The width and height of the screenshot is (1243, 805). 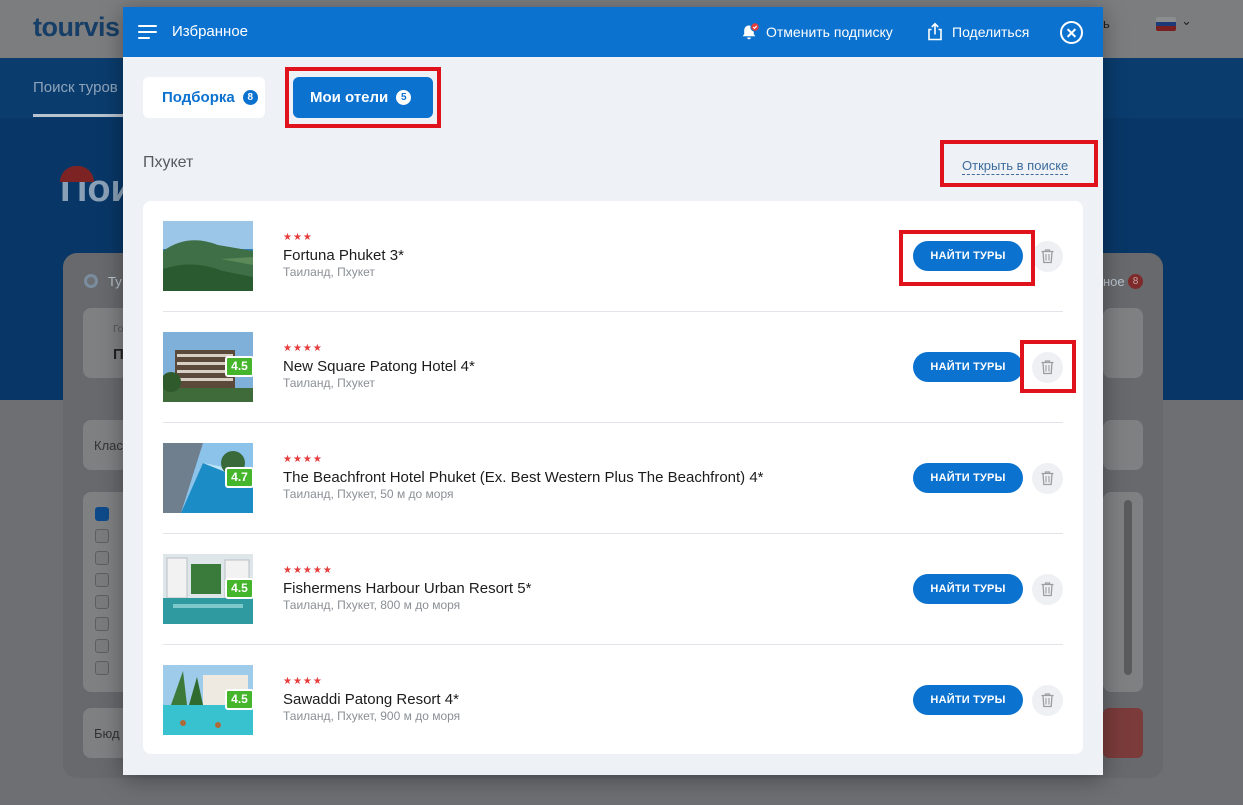 I want to click on hotel-photo: 4.7, so click(x=208, y=478).